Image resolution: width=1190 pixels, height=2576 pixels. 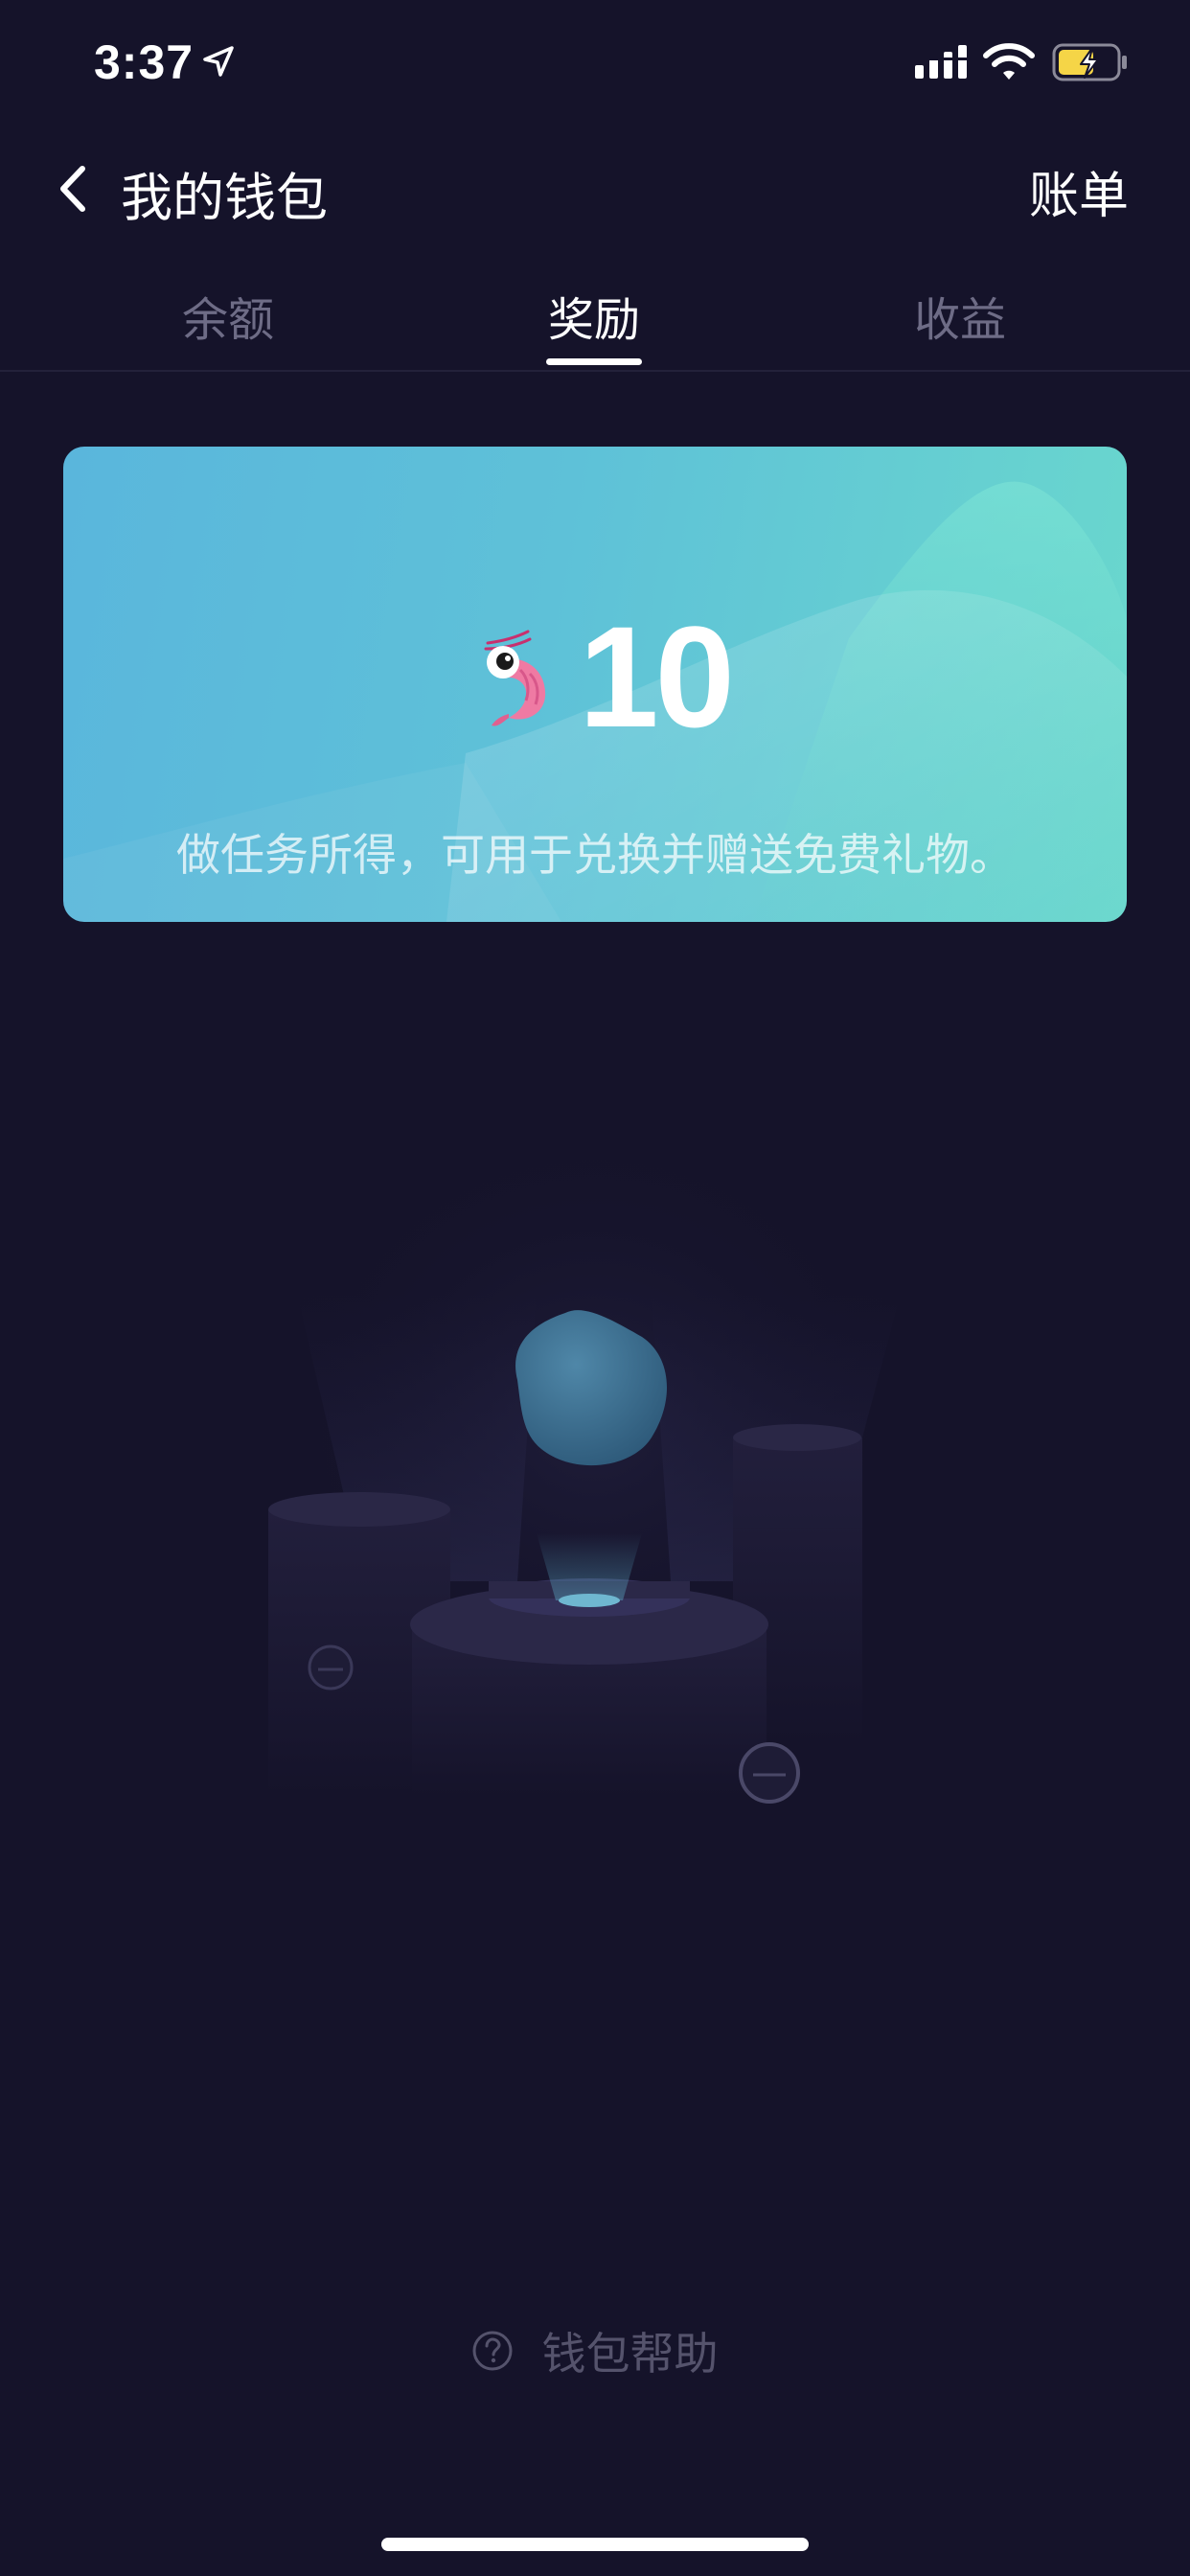 I want to click on wallet-help-button: 钱包帮助, so click(x=595, y=2357).